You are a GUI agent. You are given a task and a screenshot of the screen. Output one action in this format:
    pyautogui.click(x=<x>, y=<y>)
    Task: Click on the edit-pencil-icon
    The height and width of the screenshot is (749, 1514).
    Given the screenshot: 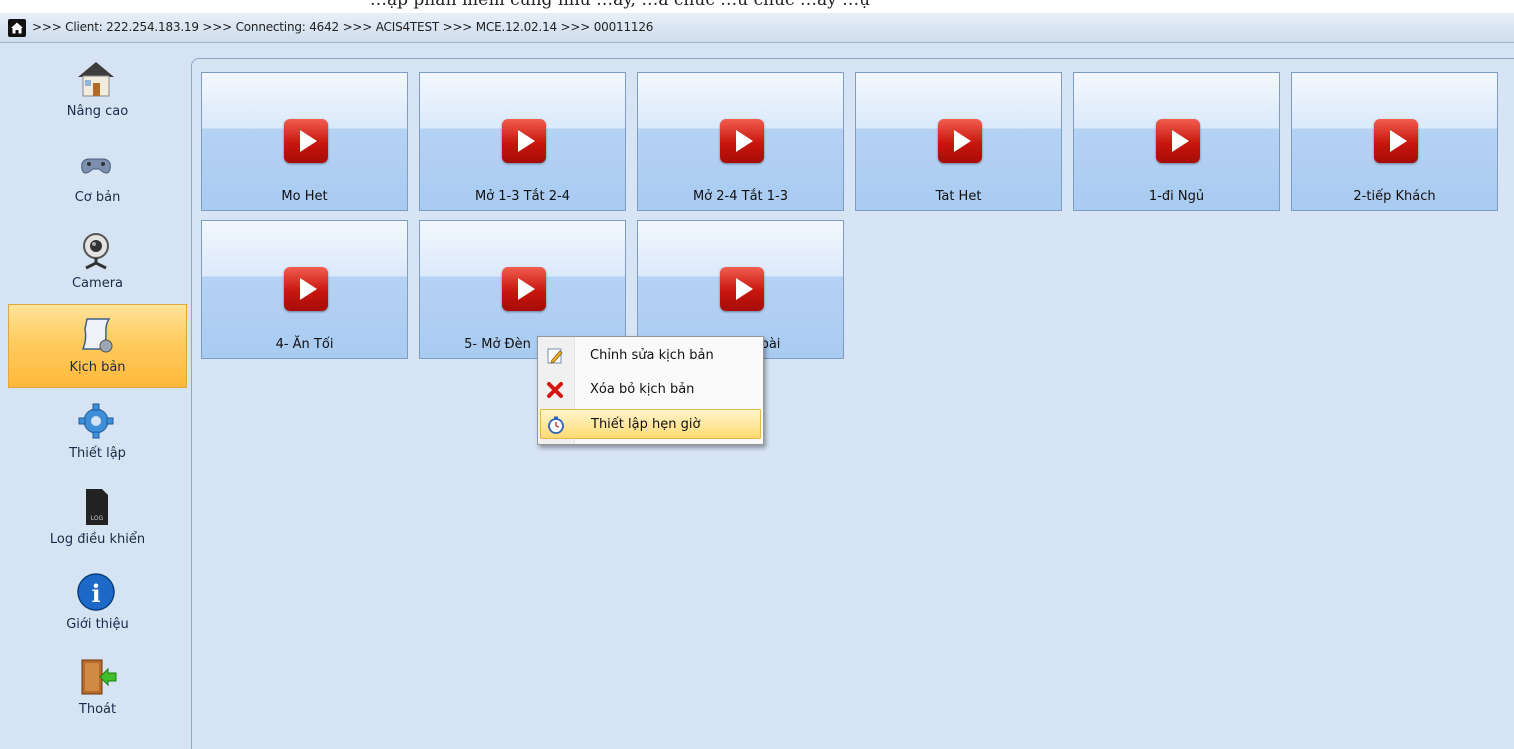 What is the action you would take?
    pyautogui.click(x=555, y=356)
    